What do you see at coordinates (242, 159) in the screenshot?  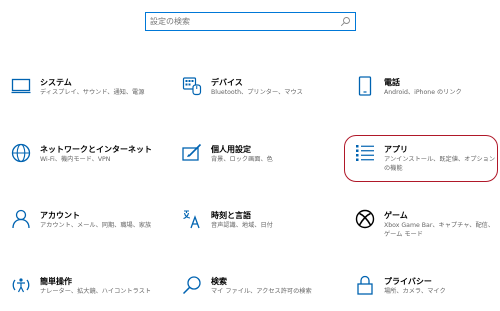 I see `tile-description: 背景、ロック画面、色` at bounding box center [242, 159].